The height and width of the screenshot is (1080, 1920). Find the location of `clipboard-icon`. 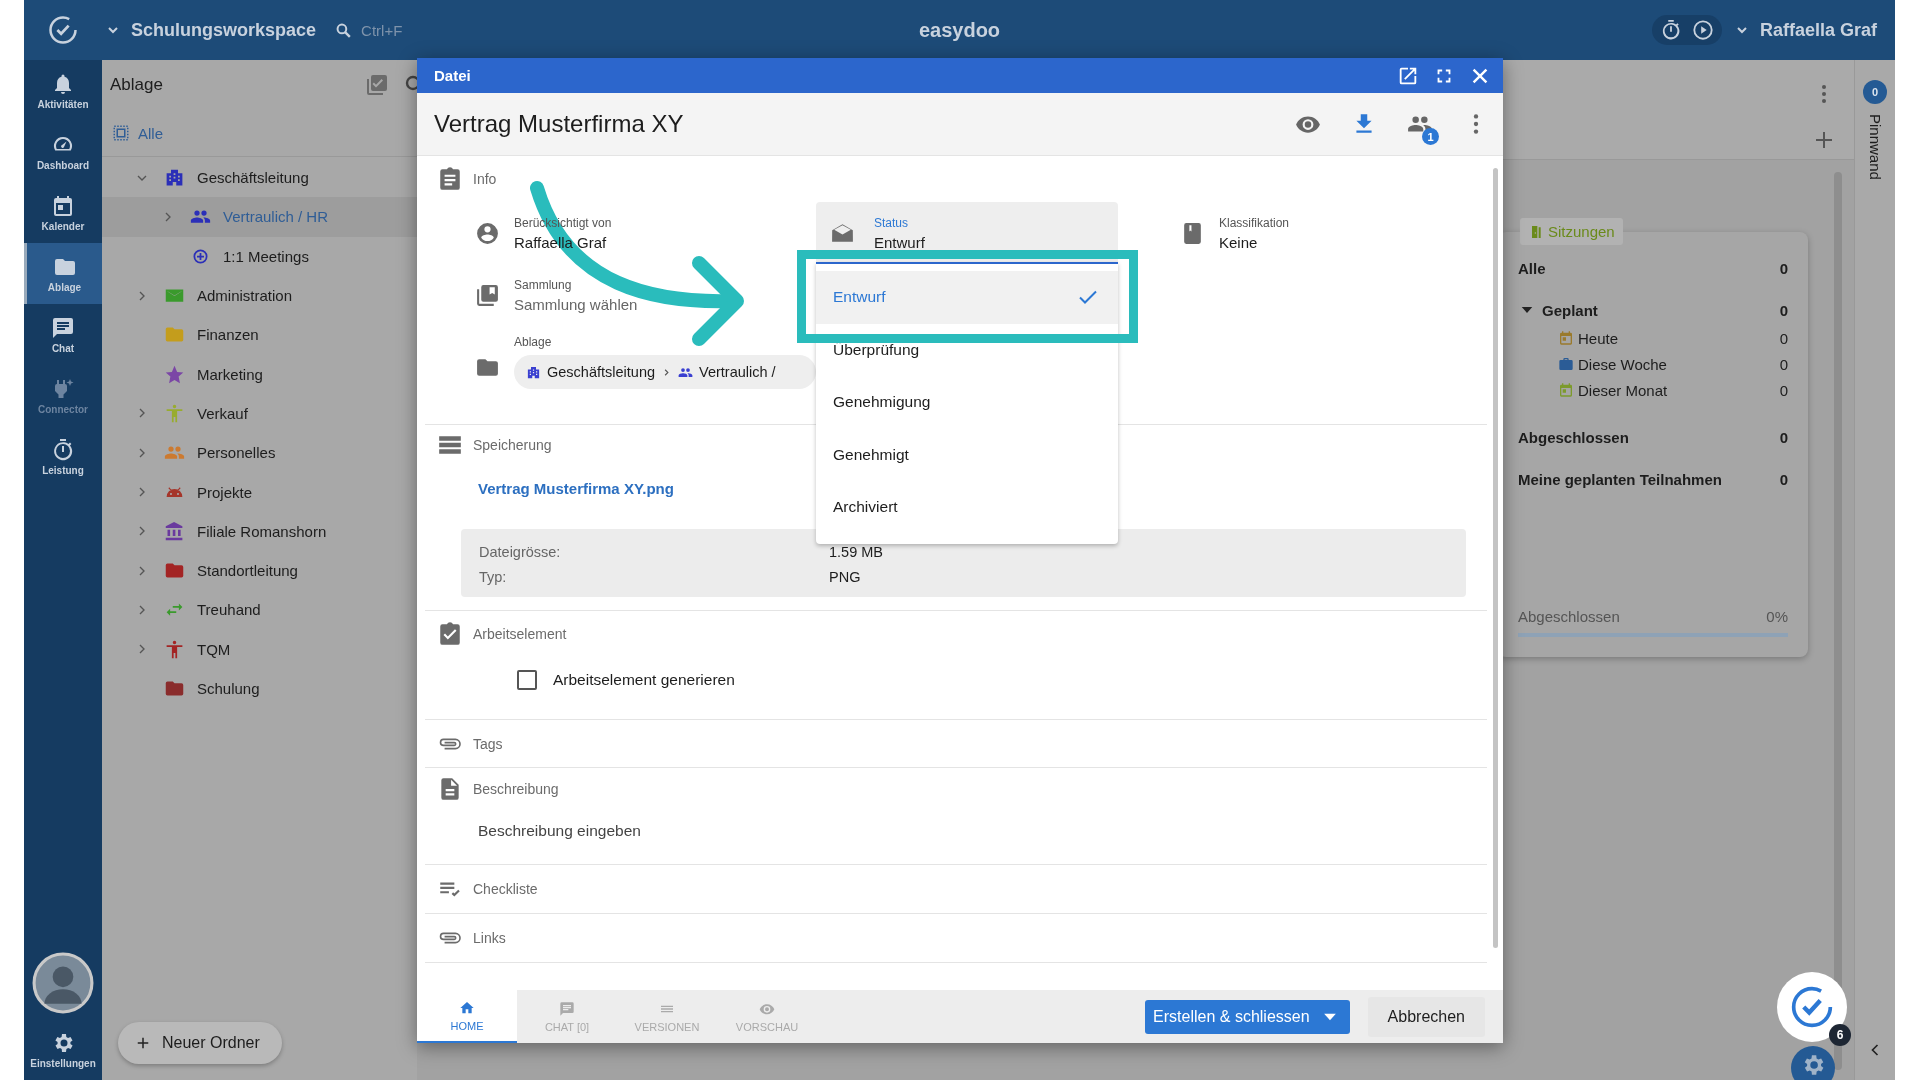

clipboard-icon is located at coordinates (450, 179).